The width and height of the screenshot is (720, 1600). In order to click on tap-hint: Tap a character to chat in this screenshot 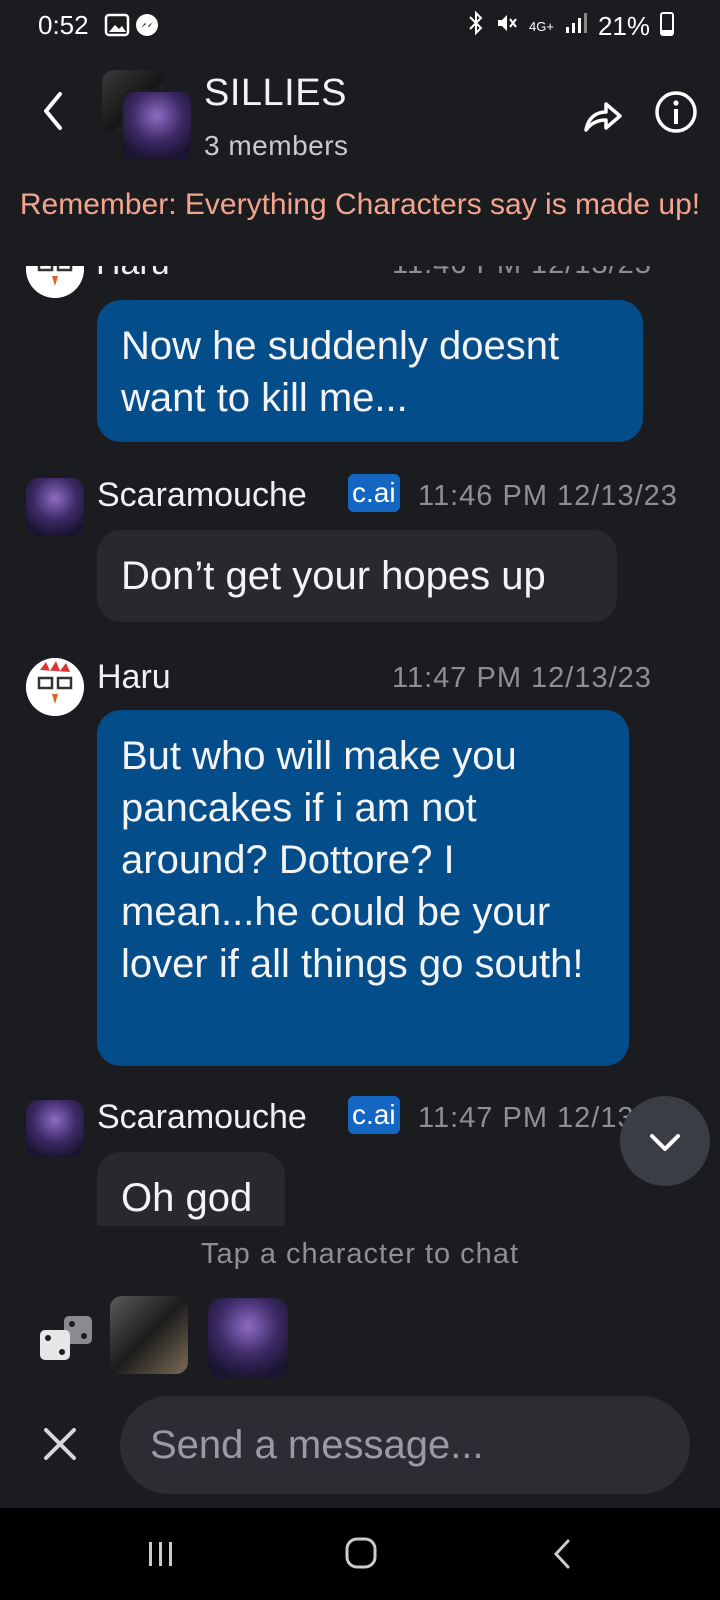, I will do `click(360, 1254)`.